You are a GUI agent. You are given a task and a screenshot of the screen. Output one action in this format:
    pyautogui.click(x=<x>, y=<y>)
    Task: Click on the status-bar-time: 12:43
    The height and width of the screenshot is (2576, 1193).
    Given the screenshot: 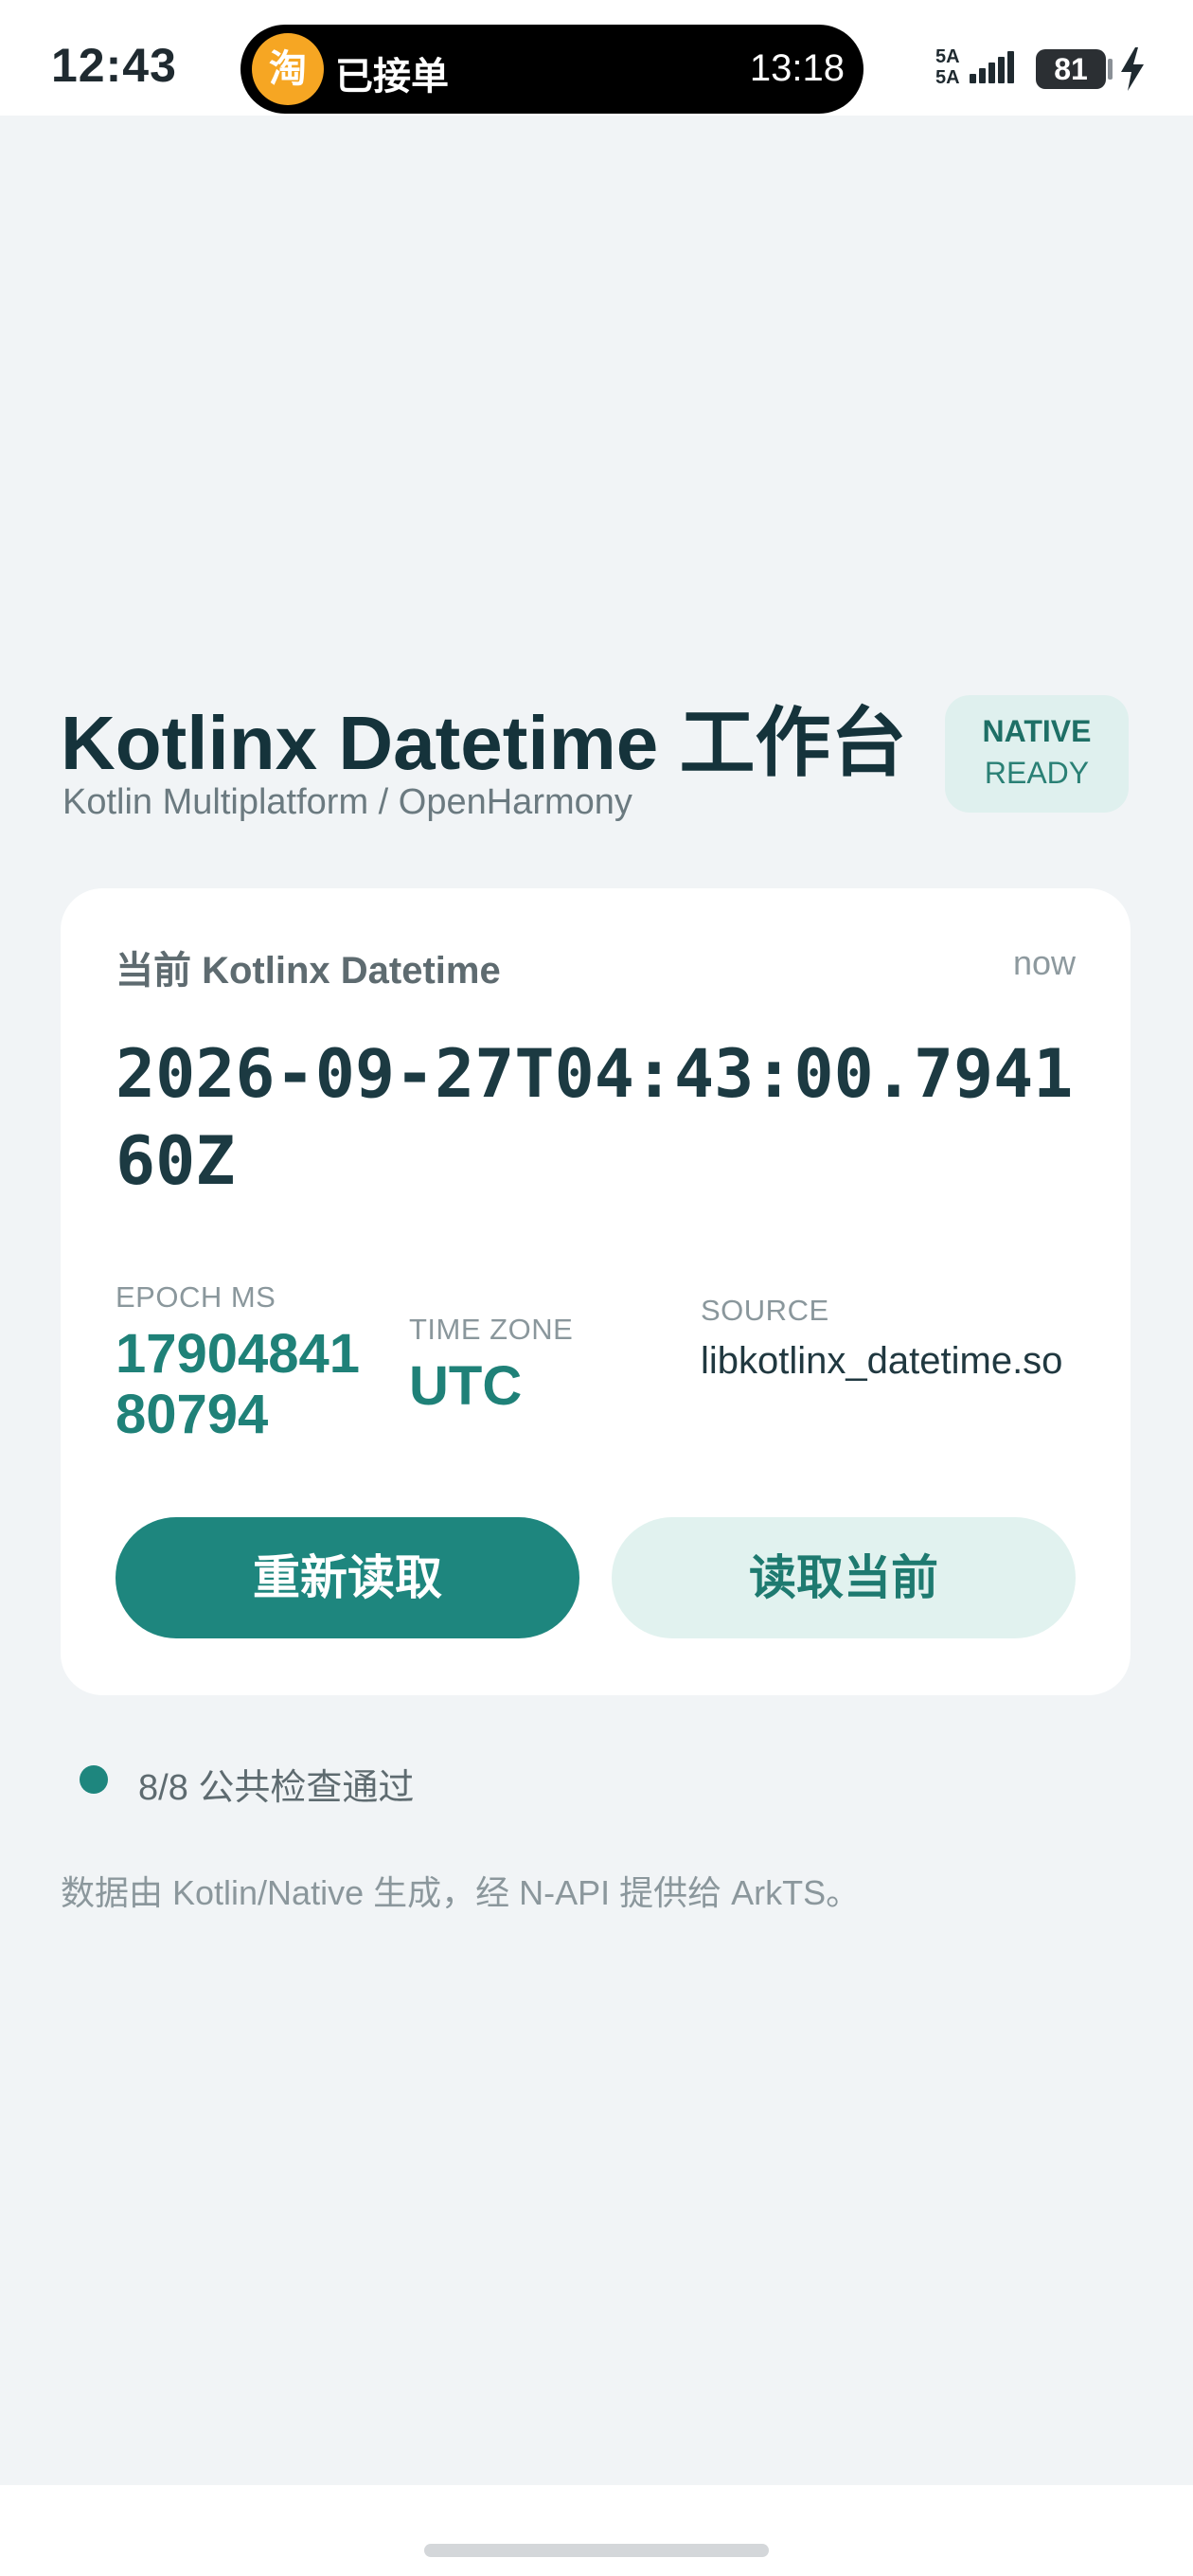 What is the action you would take?
    pyautogui.click(x=114, y=65)
    